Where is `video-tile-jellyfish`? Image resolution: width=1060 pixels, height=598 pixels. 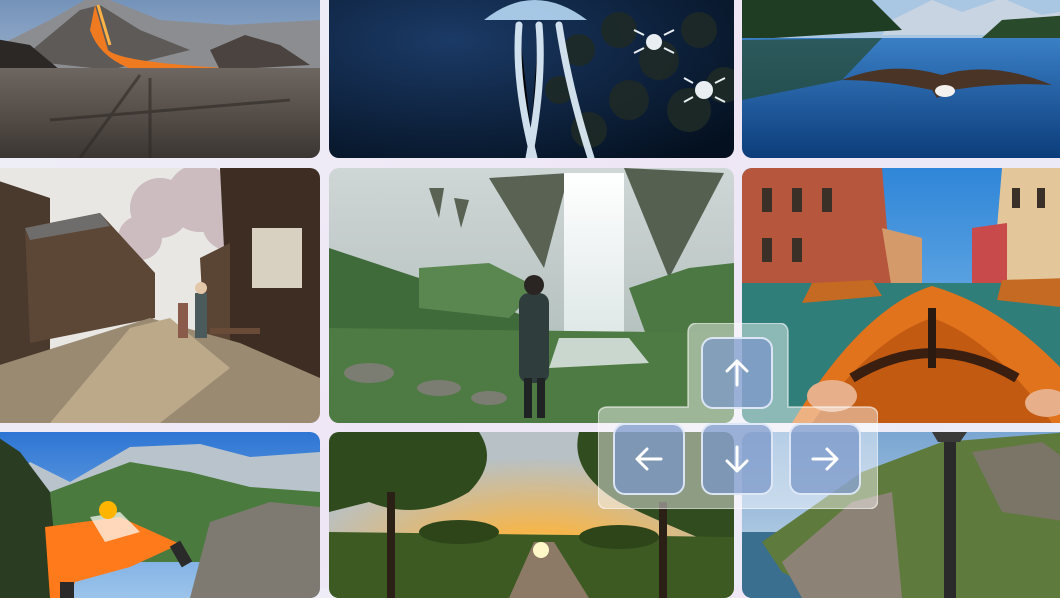 video-tile-jellyfish is located at coordinates (531, 79).